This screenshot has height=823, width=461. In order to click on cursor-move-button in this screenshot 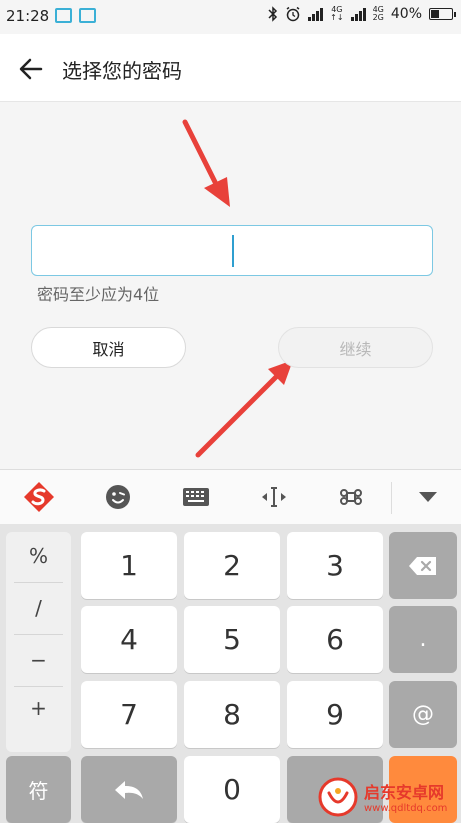, I will do `click(274, 497)`.